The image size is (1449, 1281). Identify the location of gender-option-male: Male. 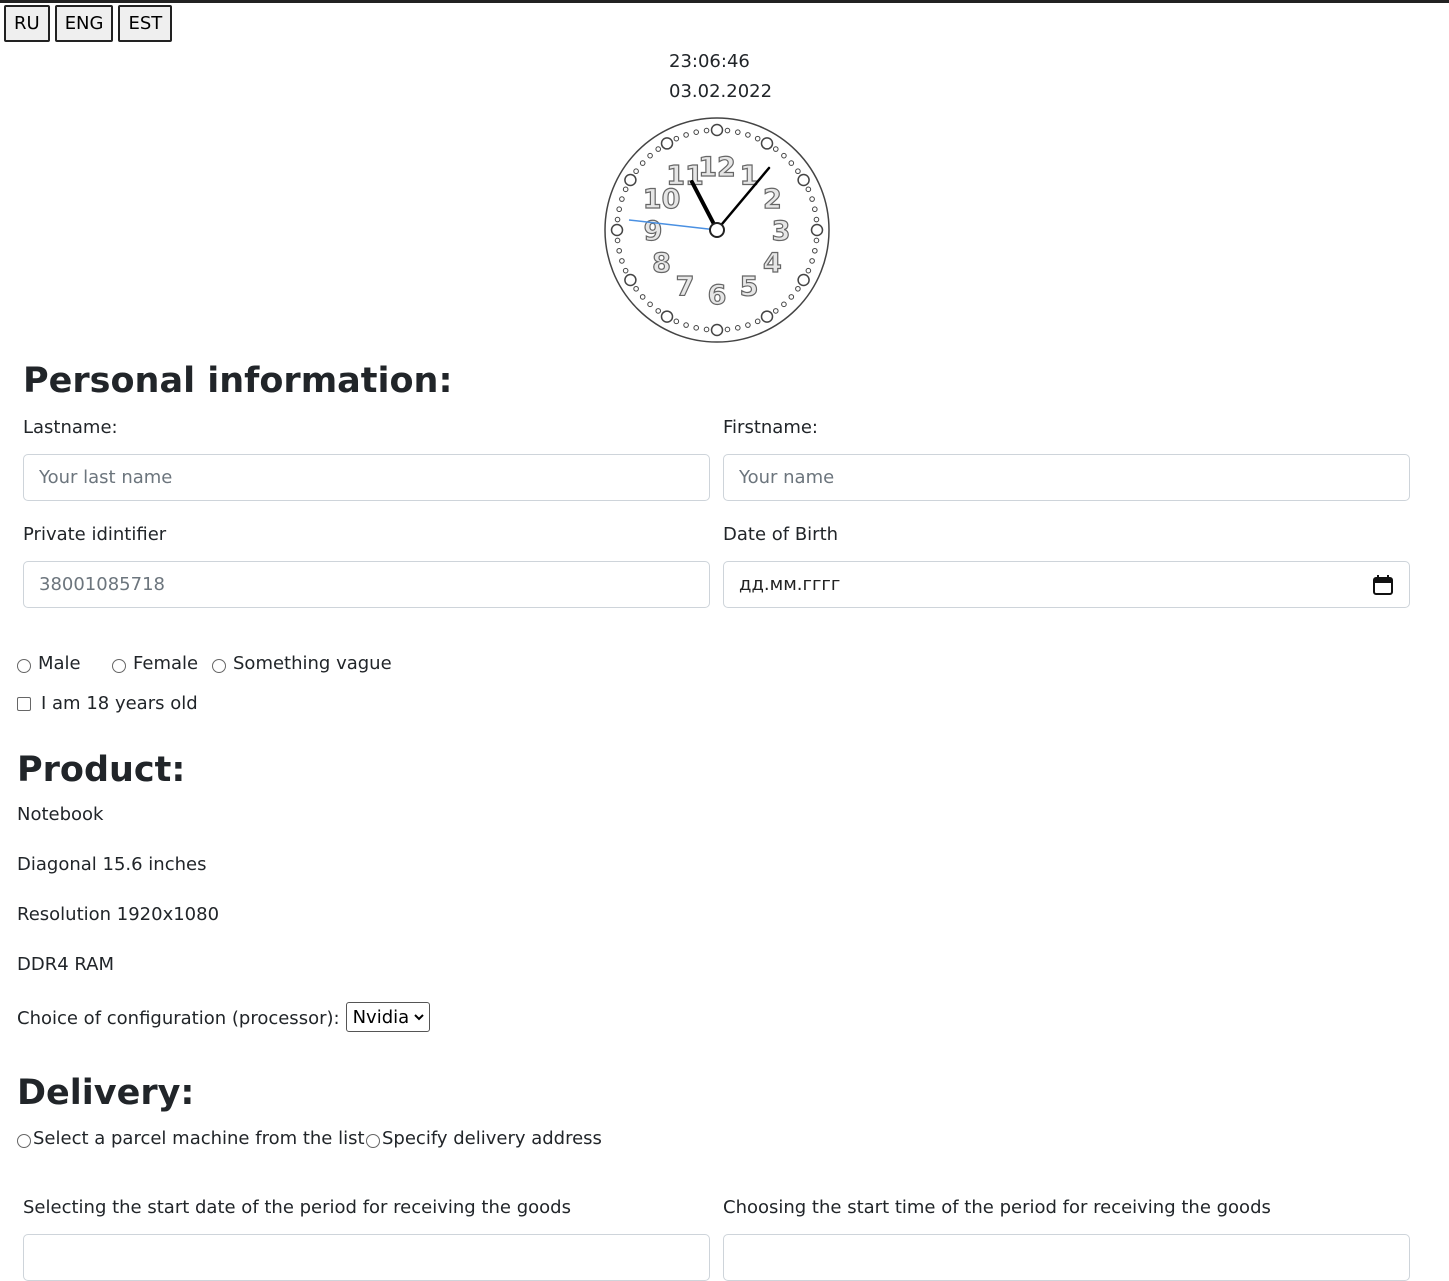
(49, 663).